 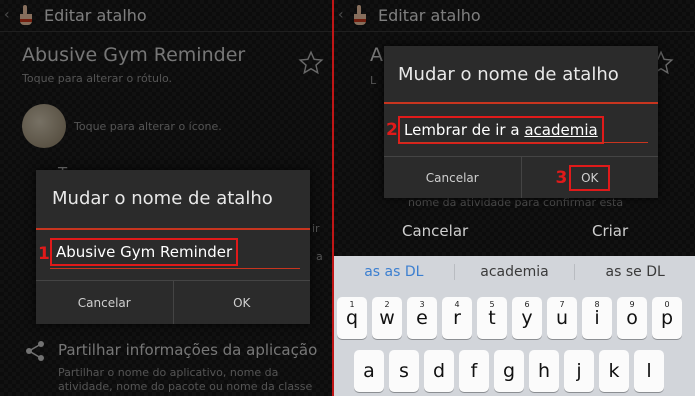 I want to click on step-marker-3: 3, so click(x=561, y=178).